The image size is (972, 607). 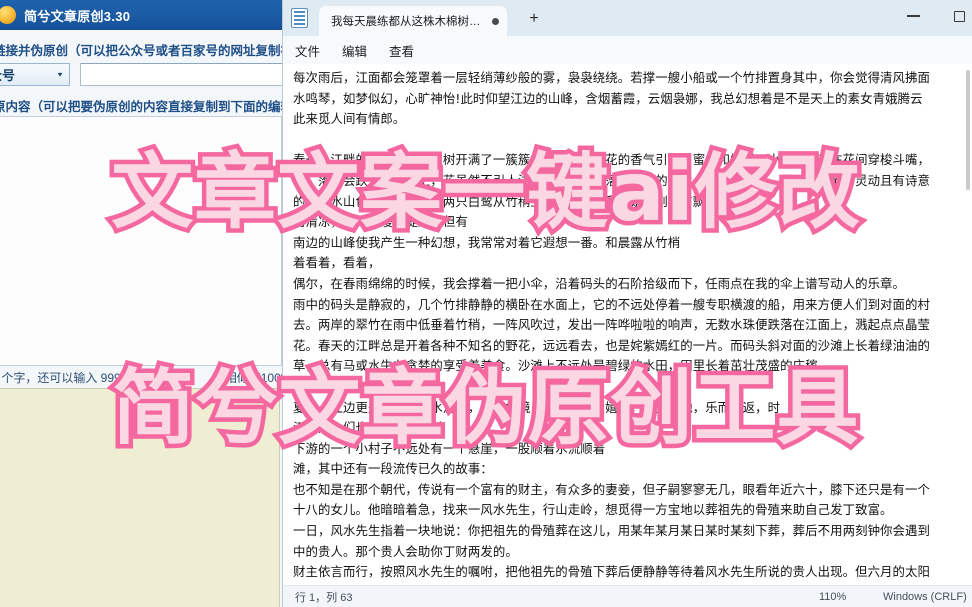 What do you see at coordinates (627, 18) in the screenshot?
I see `notepad-tabstrip: 我每天晨练都从这株木棉树下经过， +` at bounding box center [627, 18].